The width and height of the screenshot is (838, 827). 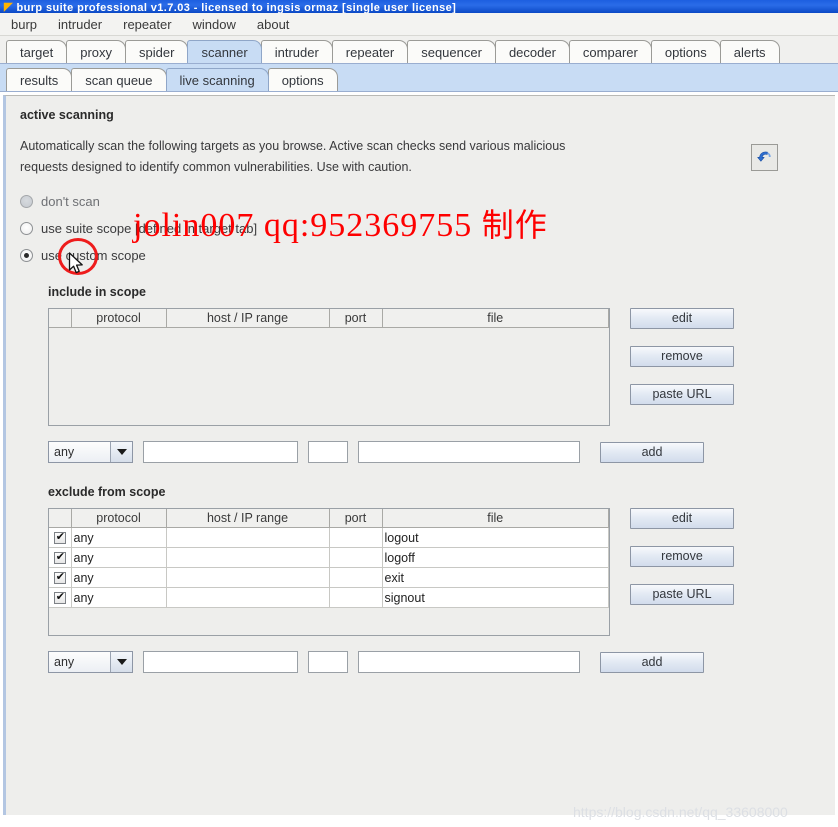 What do you see at coordinates (224, 51) in the screenshot?
I see `tab-scanner: scanner` at bounding box center [224, 51].